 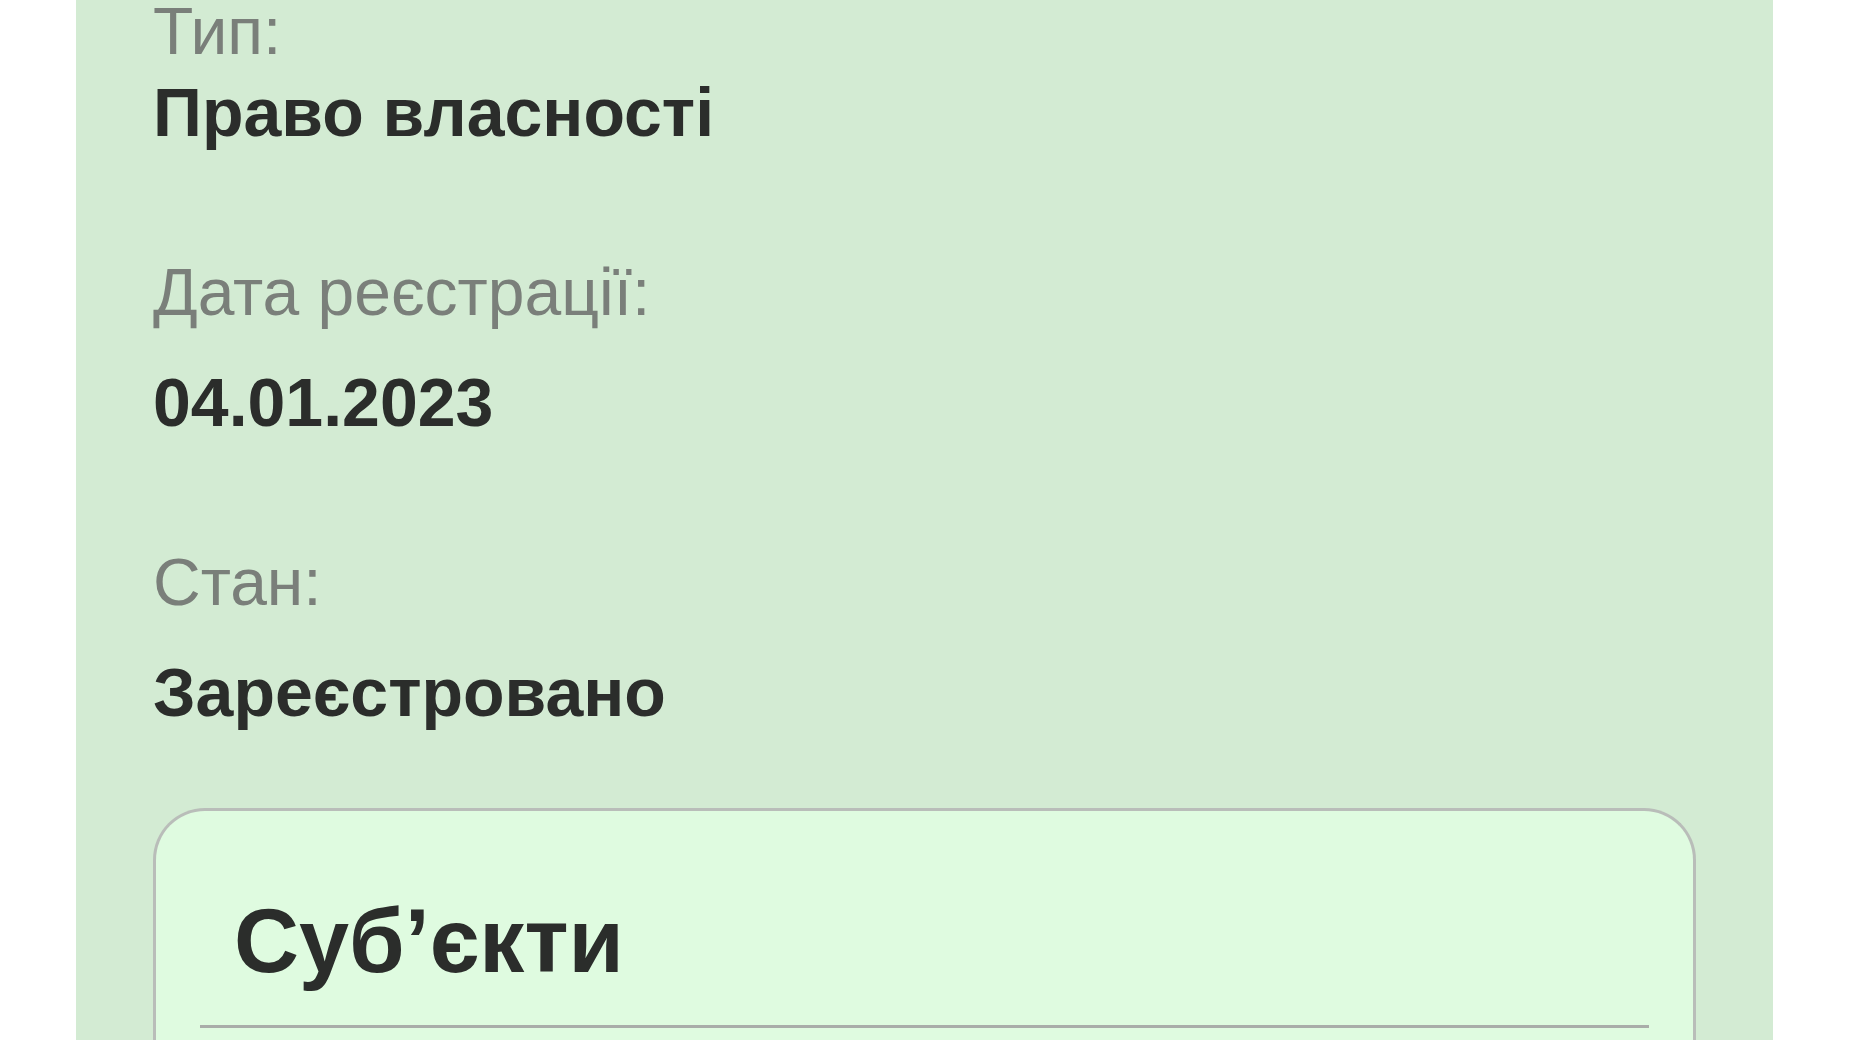 I want to click on field-value: Зареєстровано, so click(x=410, y=692).